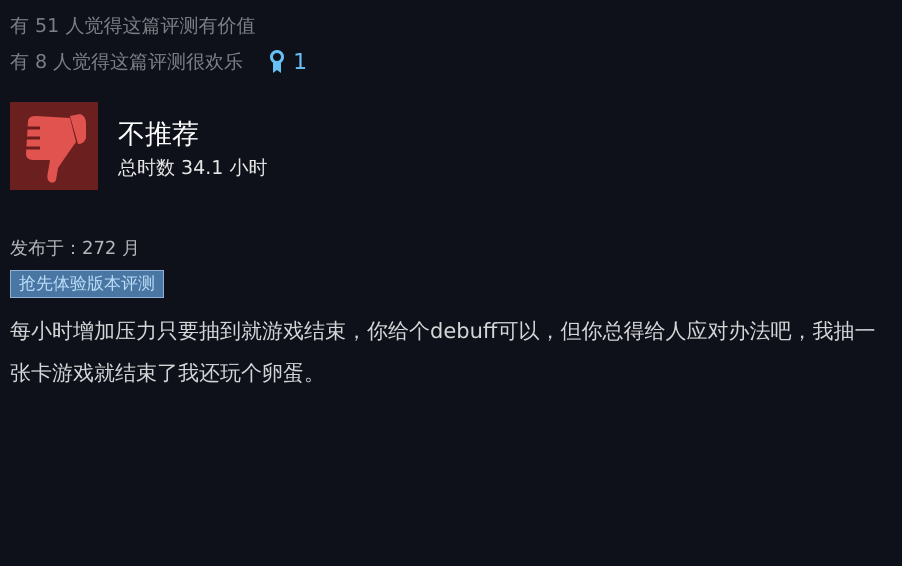 This screenshot has height=566, width=902. Describe the element at coordinates (193, 168) in the screenshot. I see `playtime-text: 总时数 34.1 小时` at that location.